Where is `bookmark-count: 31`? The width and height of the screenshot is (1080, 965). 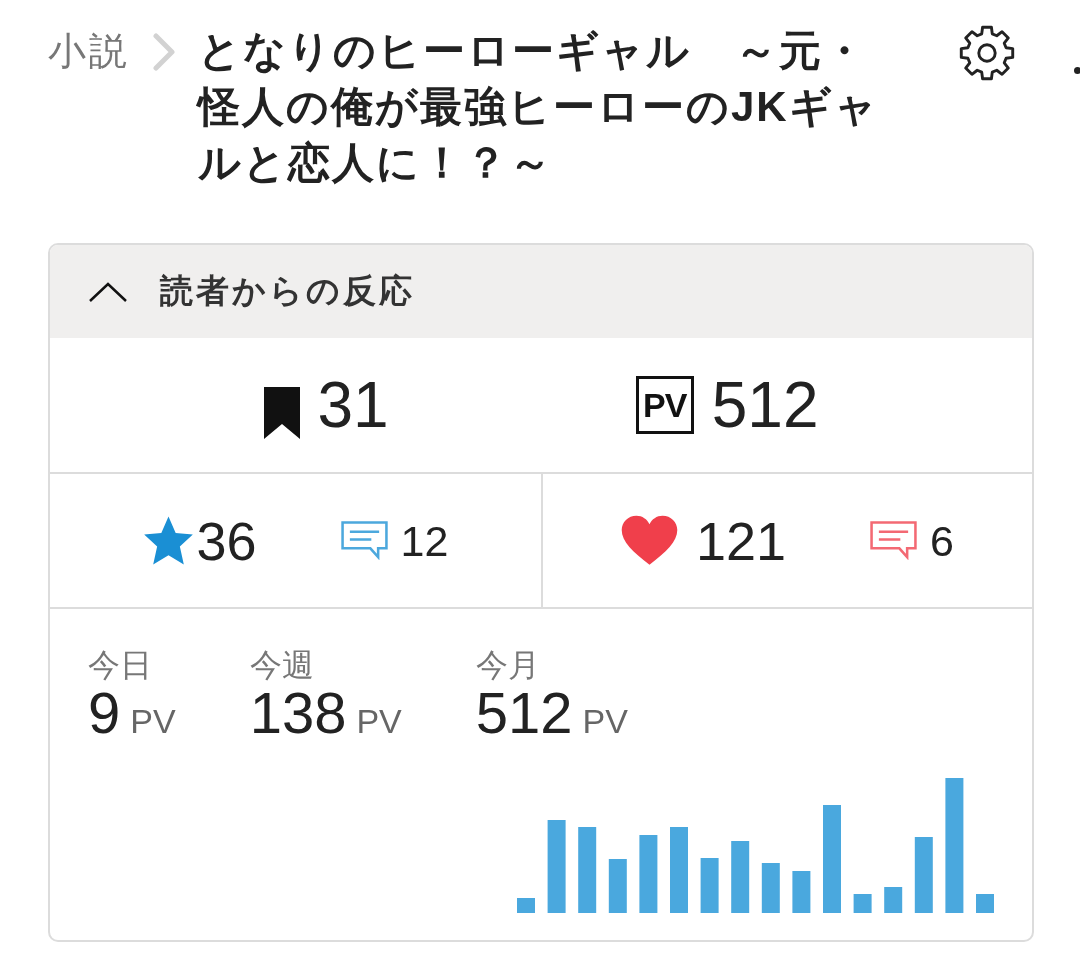 bookmark-count: 31 is located at coordinates (353, 405).